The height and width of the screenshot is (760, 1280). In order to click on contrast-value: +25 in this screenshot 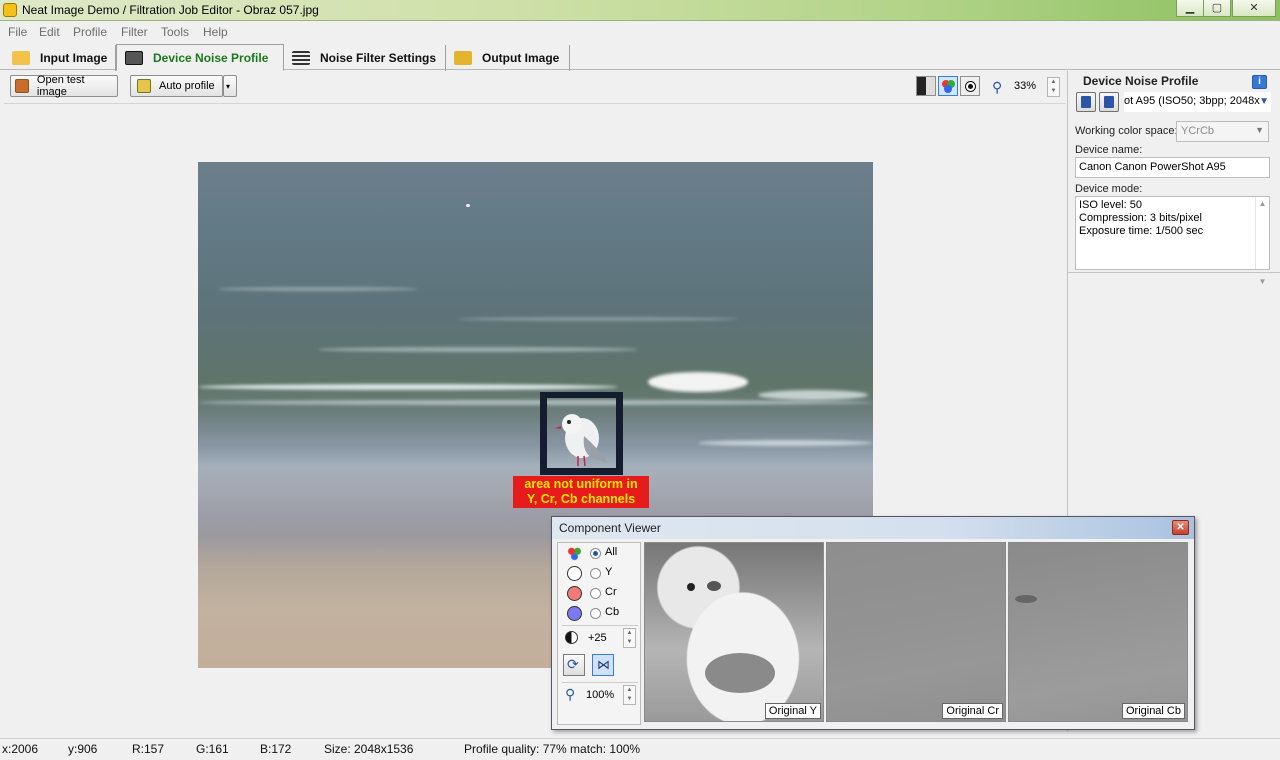, I will do `click(597, 638)`.